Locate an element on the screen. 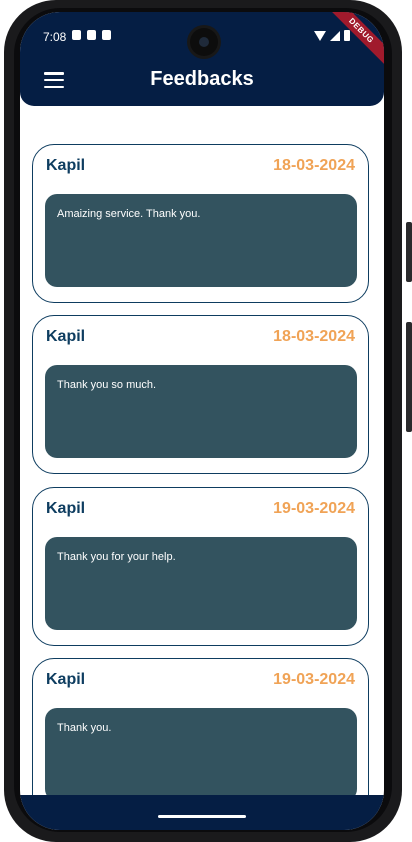  system-icons is located at coordinates (332, 35).